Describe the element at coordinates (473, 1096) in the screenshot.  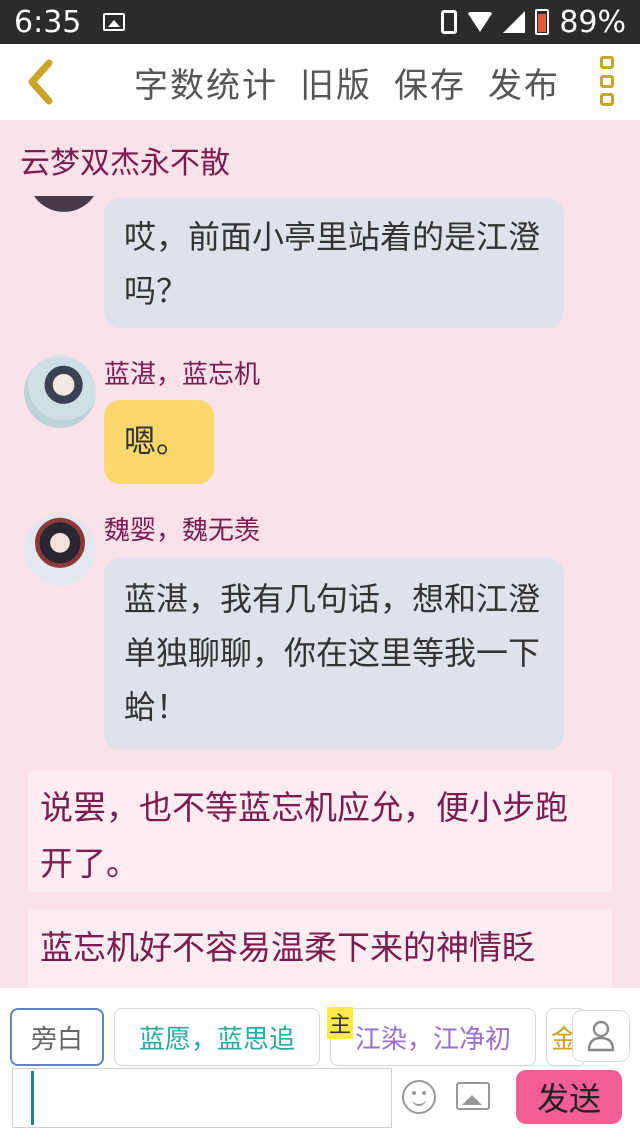
I see `image-picker-icon` at that location.